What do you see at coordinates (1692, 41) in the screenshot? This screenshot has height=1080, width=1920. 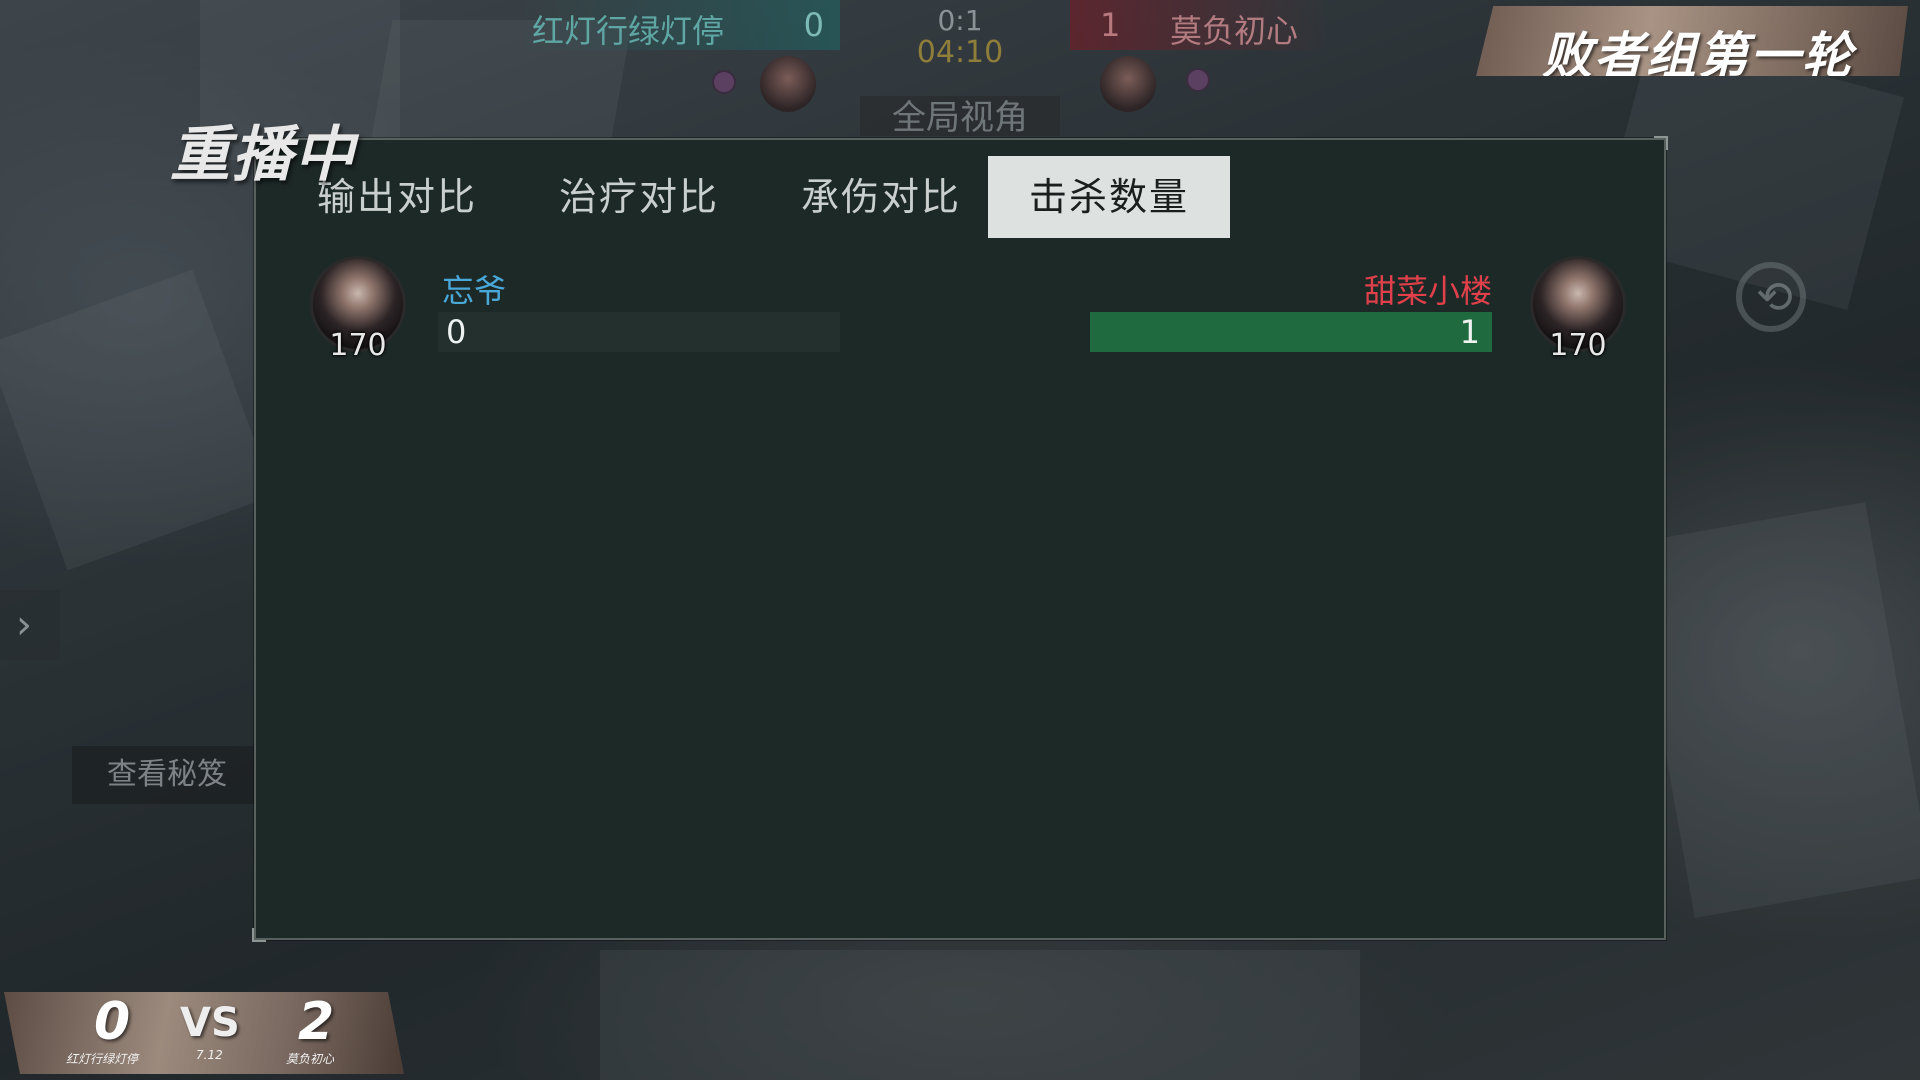 I see `round-banner: 败者组第一轮` at bounding box center [1692, 41].